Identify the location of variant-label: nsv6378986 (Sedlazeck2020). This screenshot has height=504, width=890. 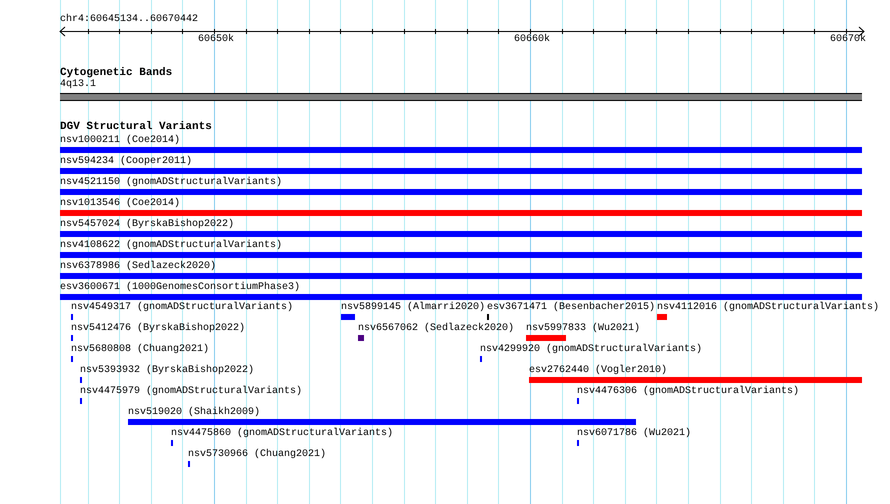
(138, 266).